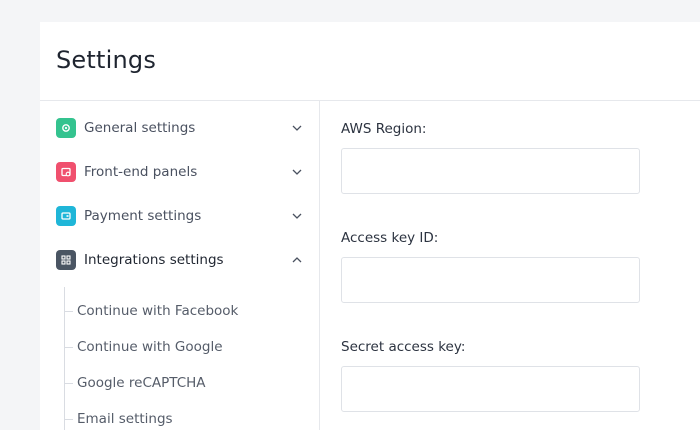 The height and width of the screenshot is (430, 700). What do you see at coordinates (141, 383) in the screenshot?
I see `submenu-item-label: Google reCAPTCHA` at bounding box center [141, 383].